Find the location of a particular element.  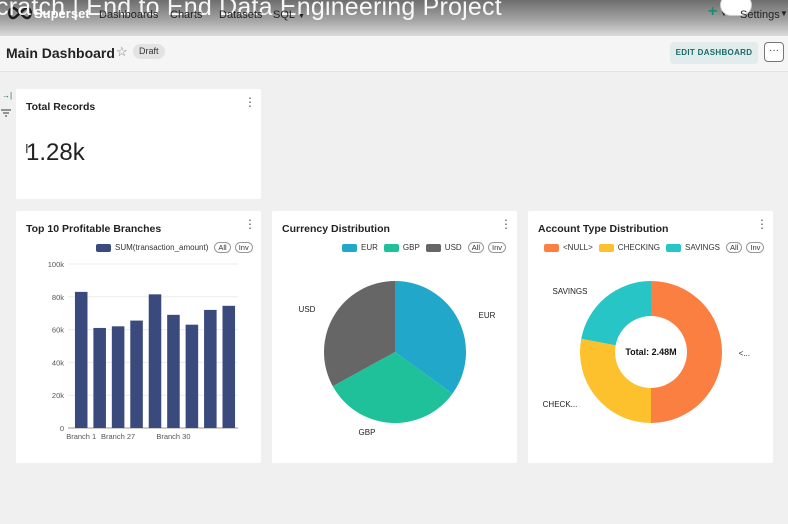

slice-label: USD is located at coordinates (307, 309).